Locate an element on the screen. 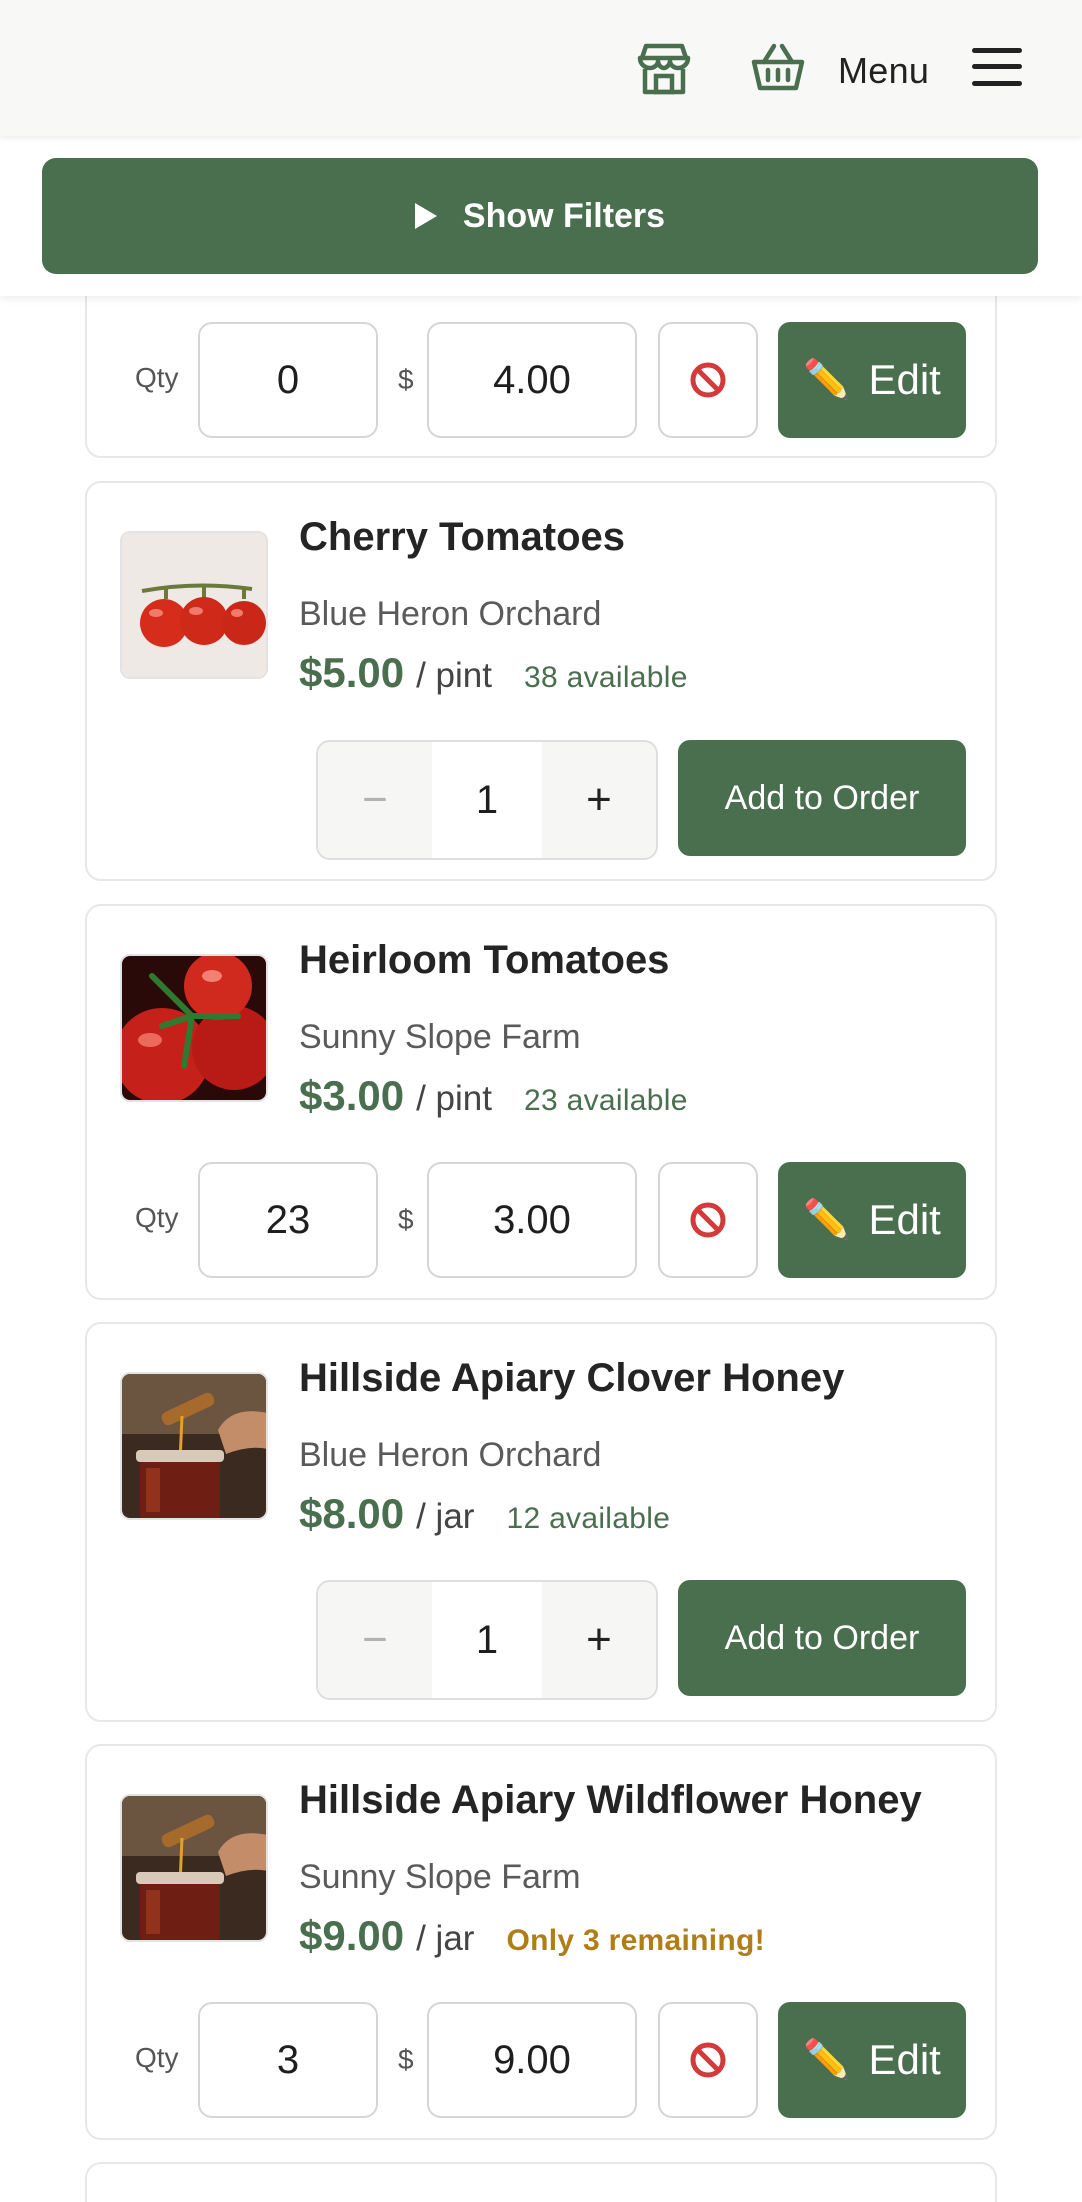  price-line: $9.00 / jar Only 3 remaining! is located at coordinates (532, 1936).